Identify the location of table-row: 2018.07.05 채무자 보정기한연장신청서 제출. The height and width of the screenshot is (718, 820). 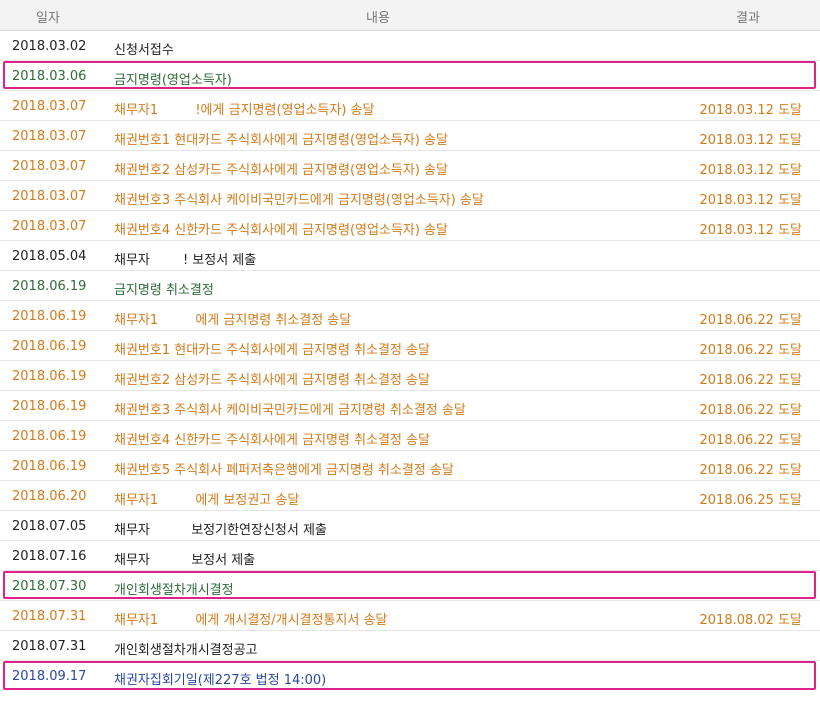
(410, 526).